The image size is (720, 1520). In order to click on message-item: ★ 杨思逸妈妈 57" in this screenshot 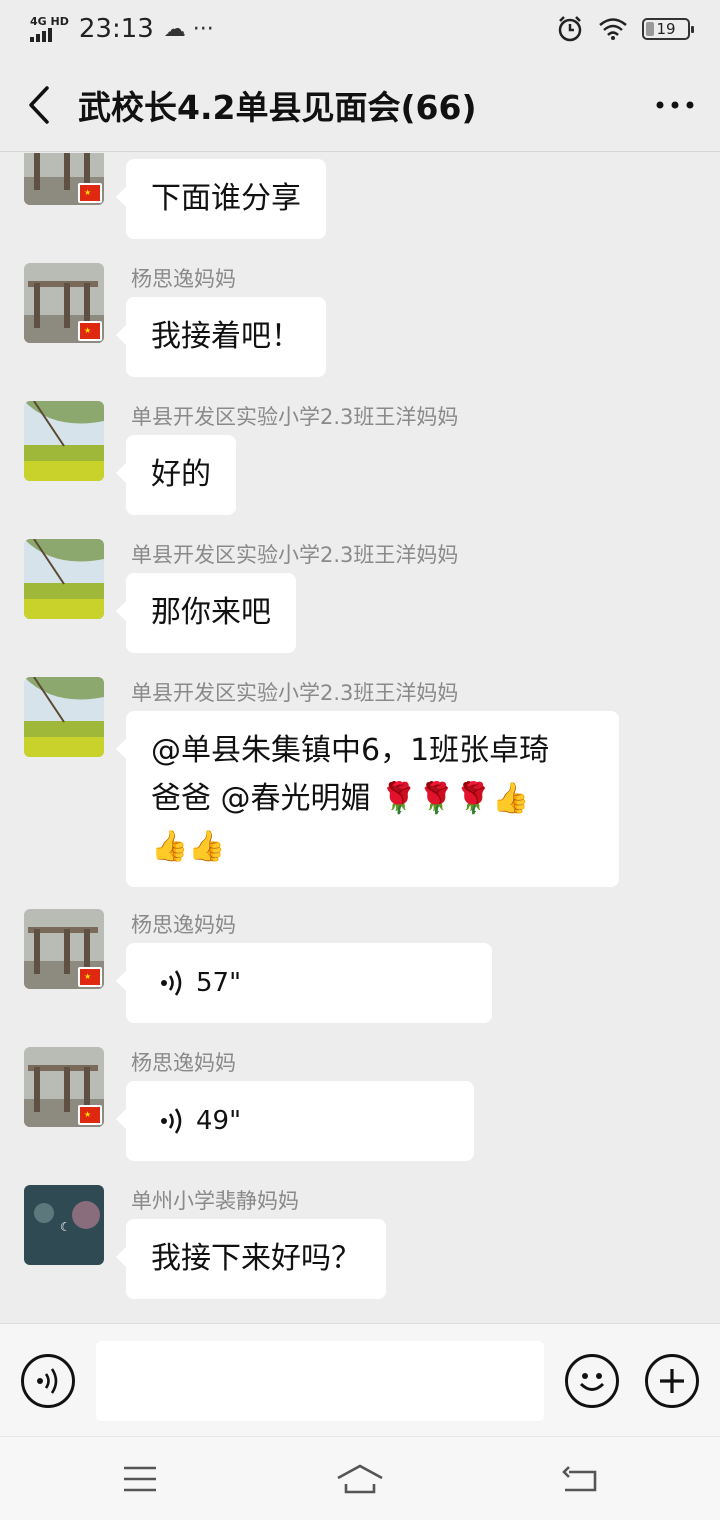, I will do `click(364, 969)`.